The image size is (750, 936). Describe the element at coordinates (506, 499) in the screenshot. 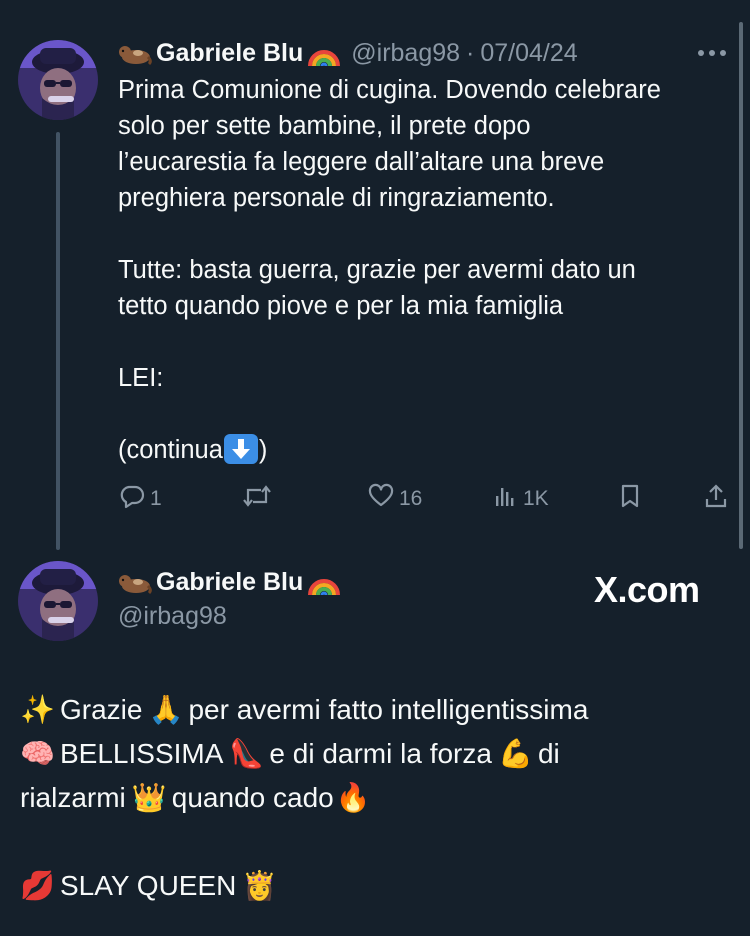

I see `views-icon` at that location.